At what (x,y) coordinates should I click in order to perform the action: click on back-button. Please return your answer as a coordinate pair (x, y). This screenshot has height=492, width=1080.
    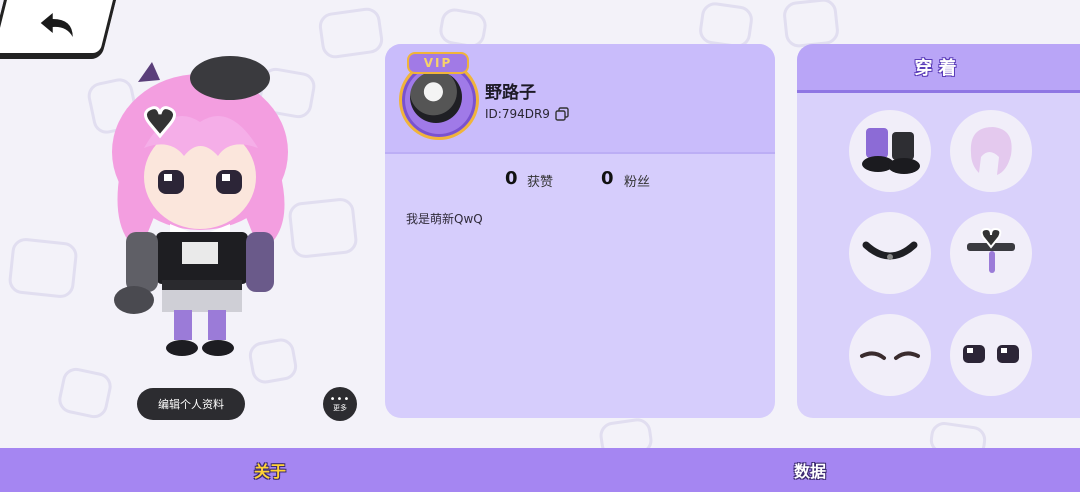
    Looking at the image, I should click on (59, 28).